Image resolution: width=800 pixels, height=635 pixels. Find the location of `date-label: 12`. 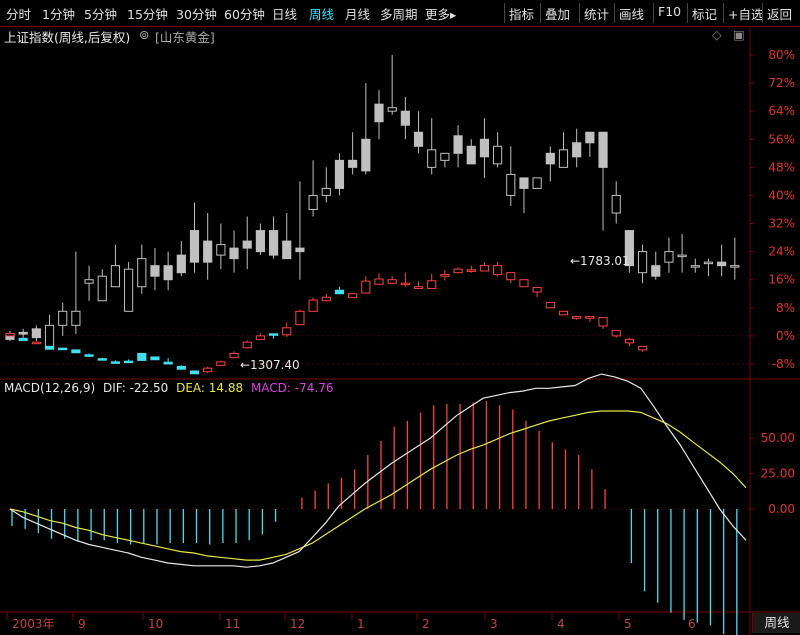

date-label: 12 is located at coordinates (297, 624).